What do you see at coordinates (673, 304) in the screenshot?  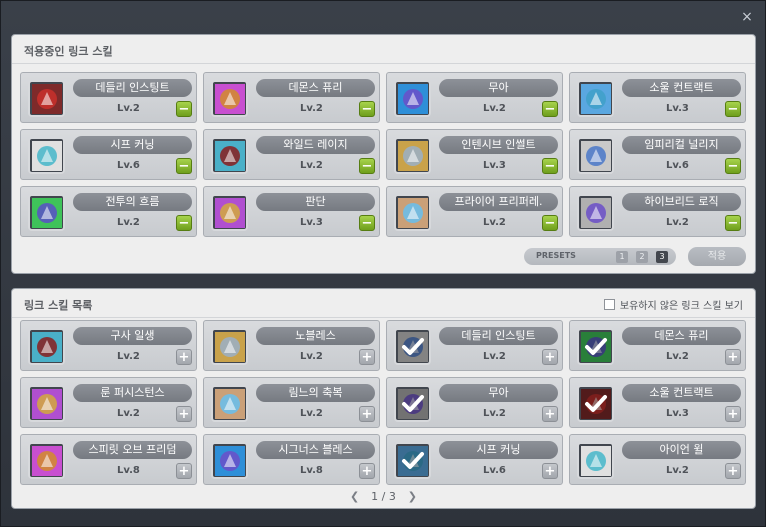 I see `show-unowned-toggle: 보유하지 않은 링크 스킬 보기` at bounding box center [673, 304].